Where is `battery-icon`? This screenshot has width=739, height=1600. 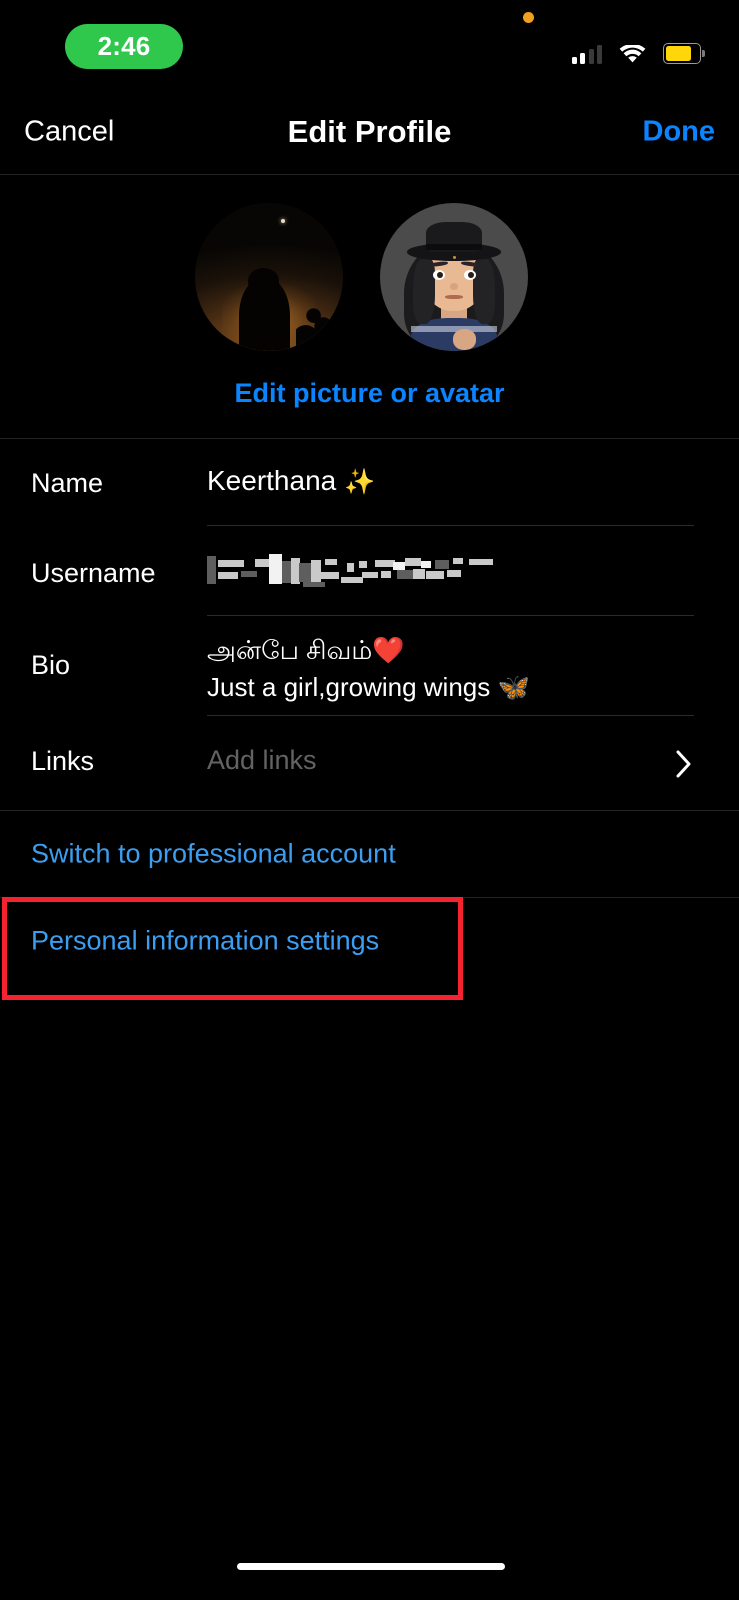
battery-icon is located at coordinates (684, 53).